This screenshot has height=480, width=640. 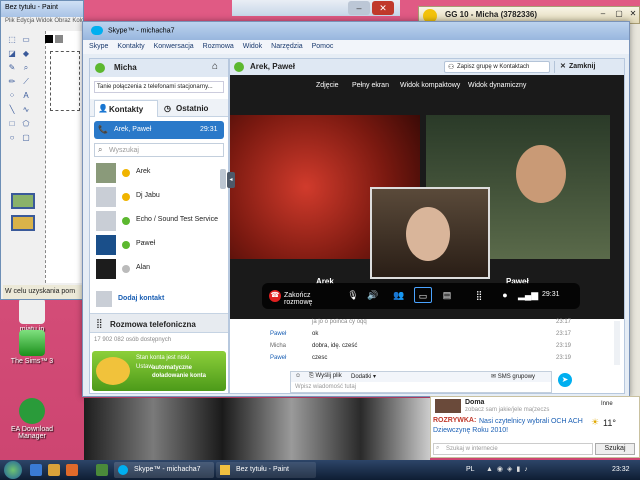 I want to click on tab-contacts: 👤 Kontakty, so click(x=126, y=108).